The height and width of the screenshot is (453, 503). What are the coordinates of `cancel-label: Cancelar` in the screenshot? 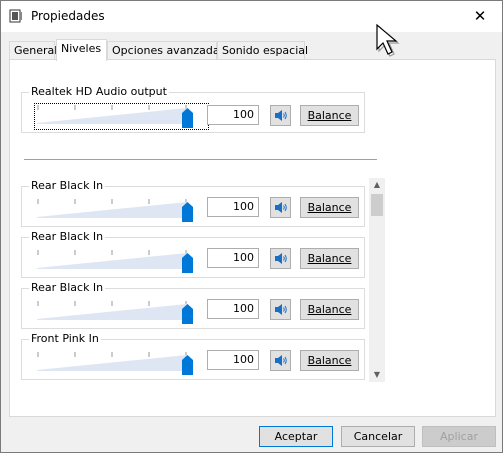 It's located at (378, 436).